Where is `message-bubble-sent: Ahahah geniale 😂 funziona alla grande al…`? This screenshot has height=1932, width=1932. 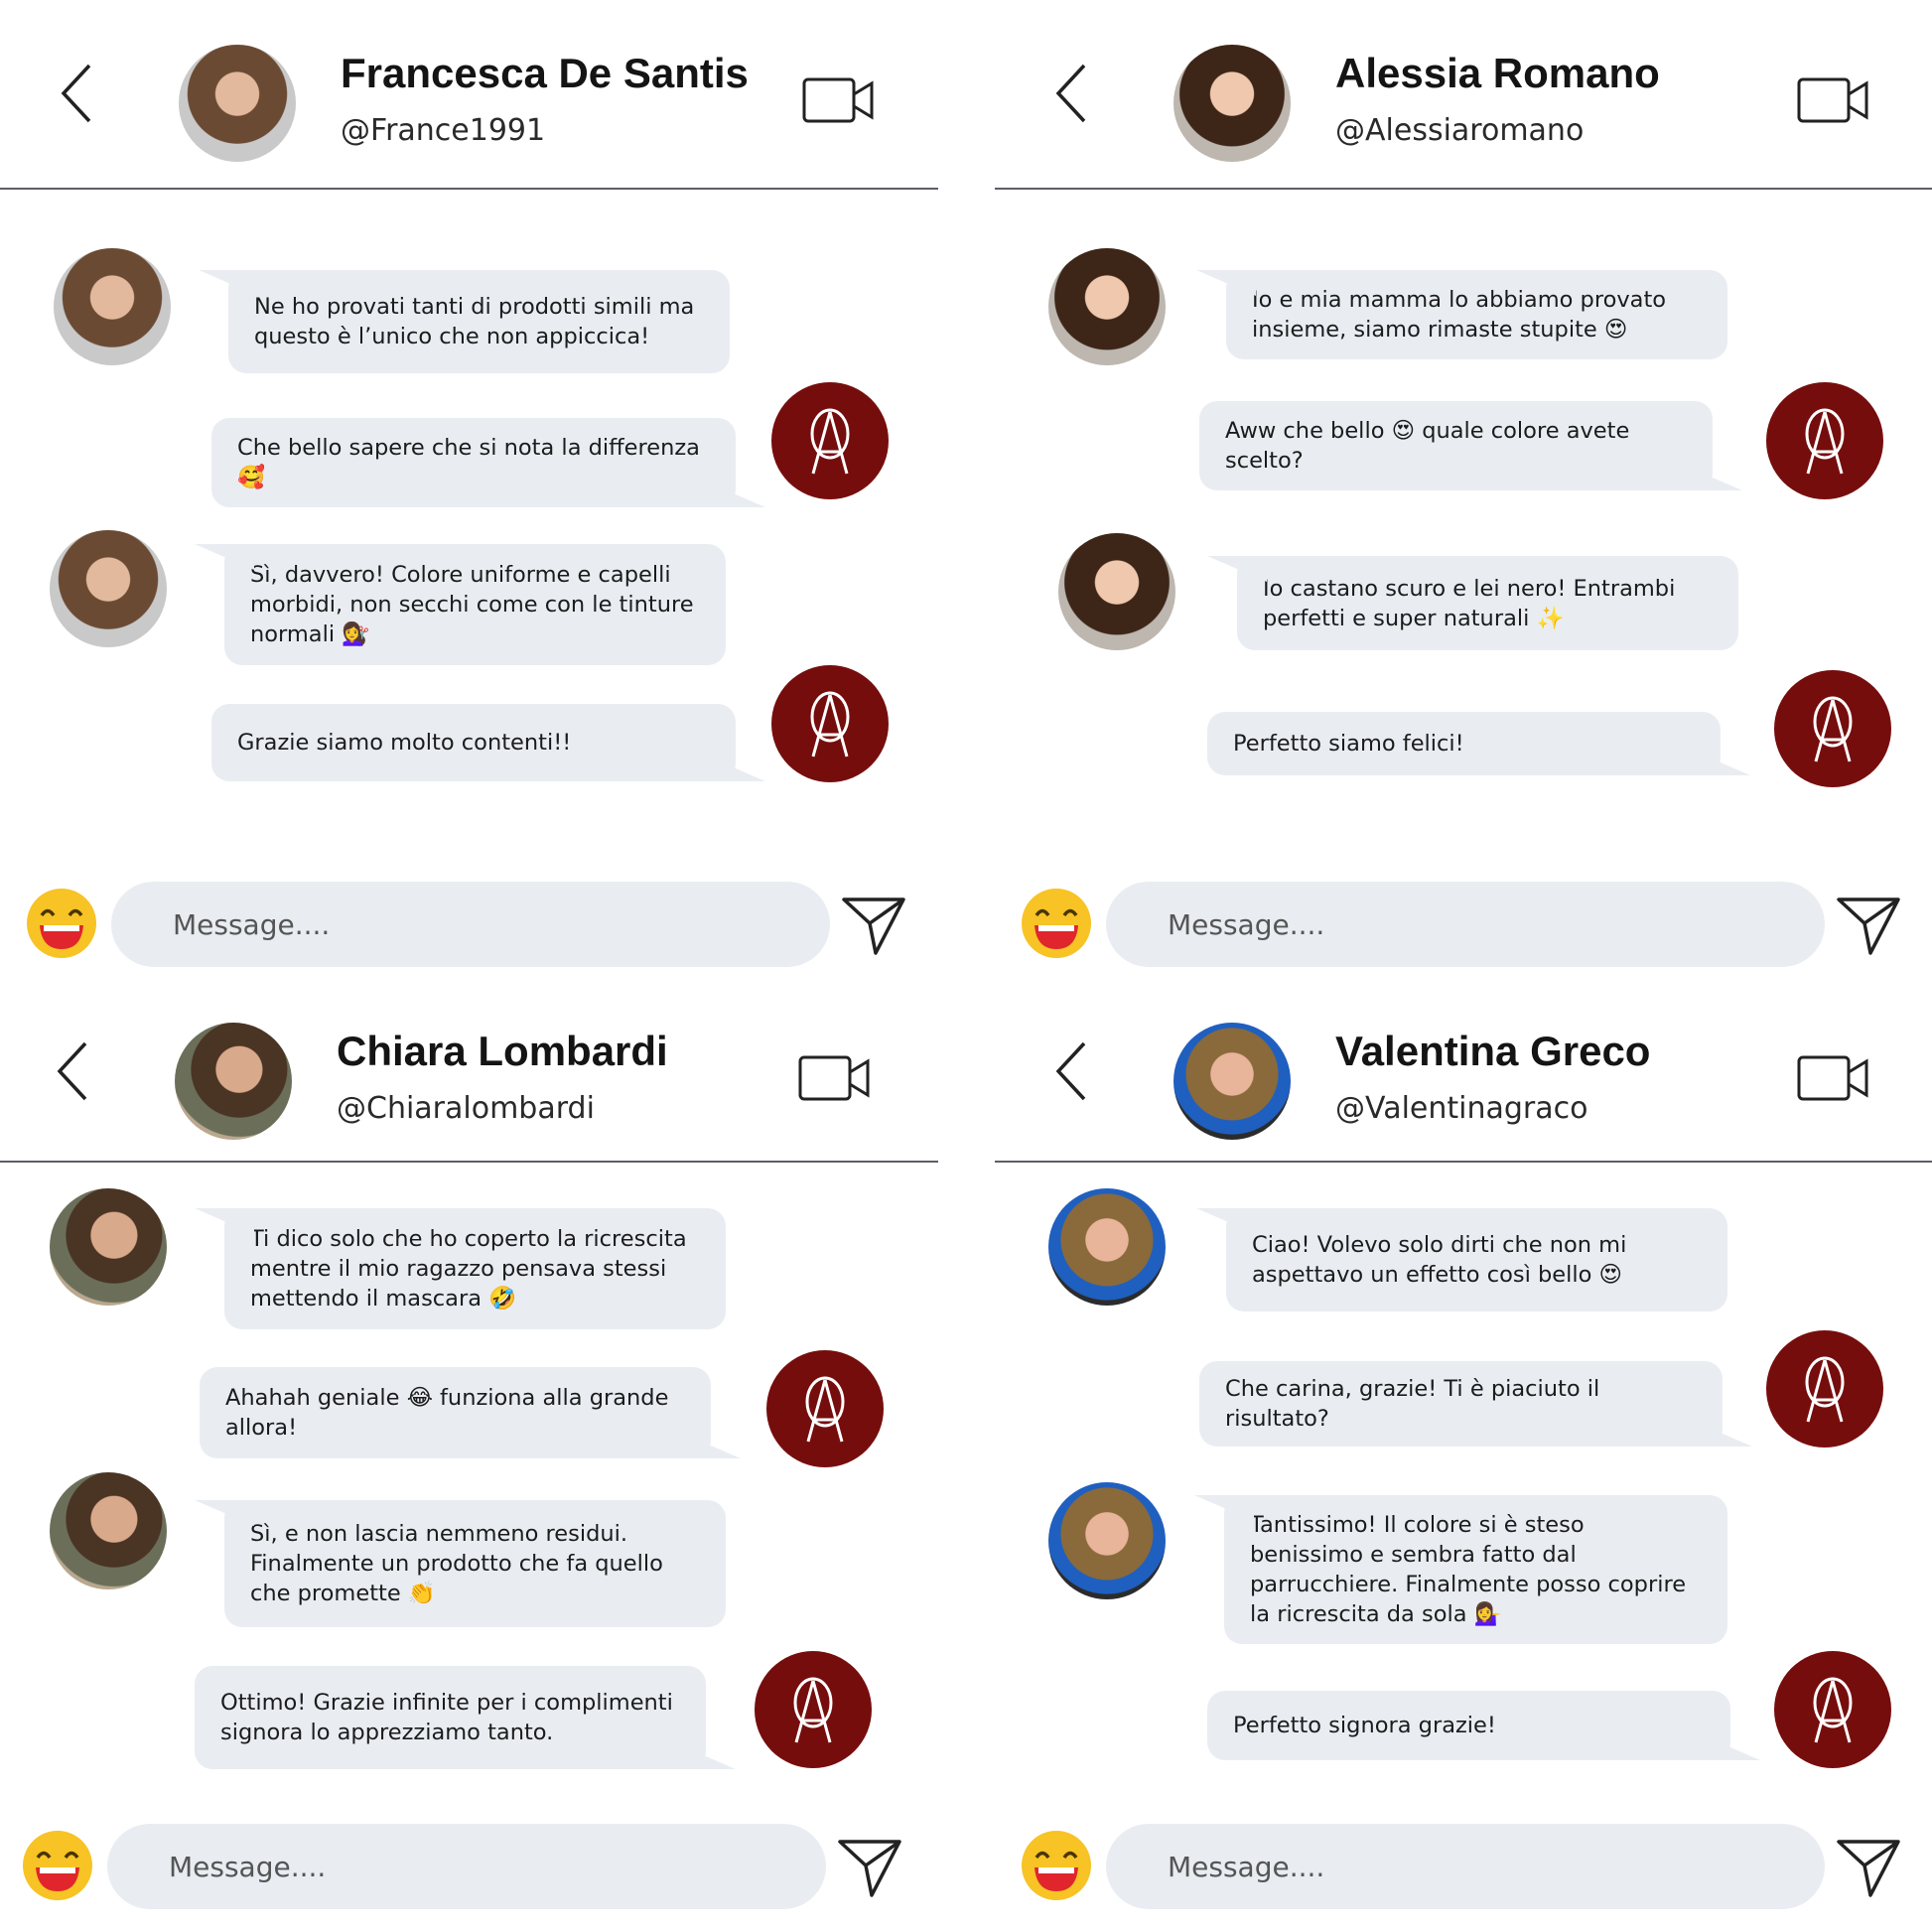 message-bubble-sent: Ahahah geniale 😂 funziona alla grande al… is located at coordinates (456, 1412).